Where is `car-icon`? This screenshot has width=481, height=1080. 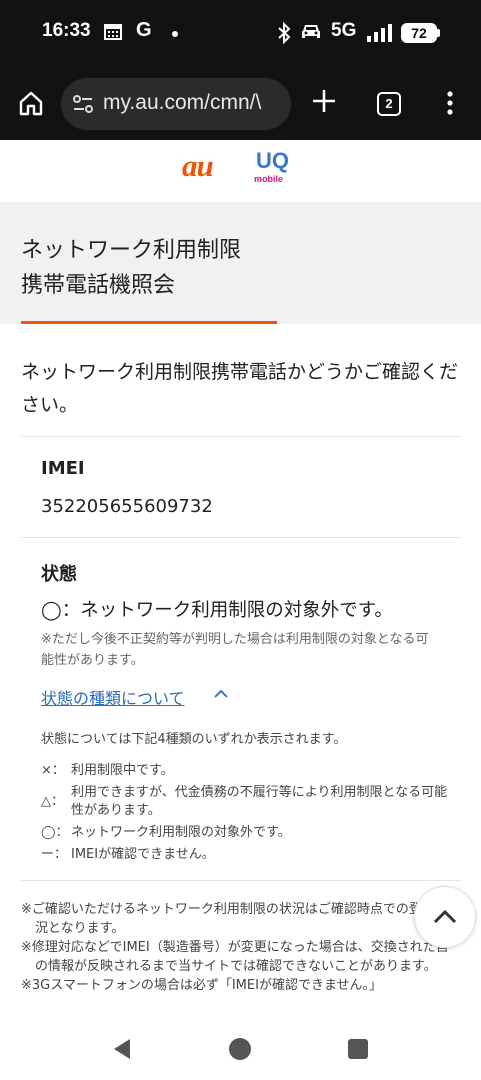
car-icon is located at coordinates (311, 31).